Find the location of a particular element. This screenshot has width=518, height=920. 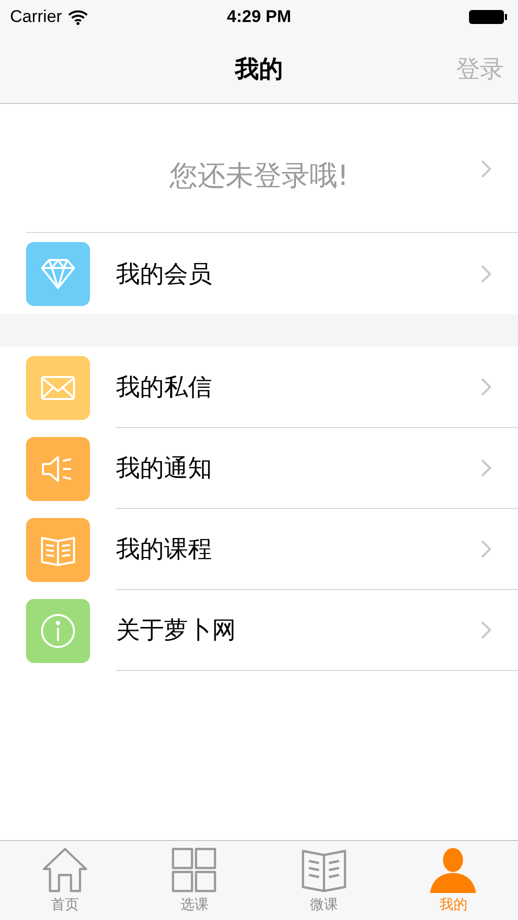

menu-label: 我的课程 is located at coordinates (164, 549).